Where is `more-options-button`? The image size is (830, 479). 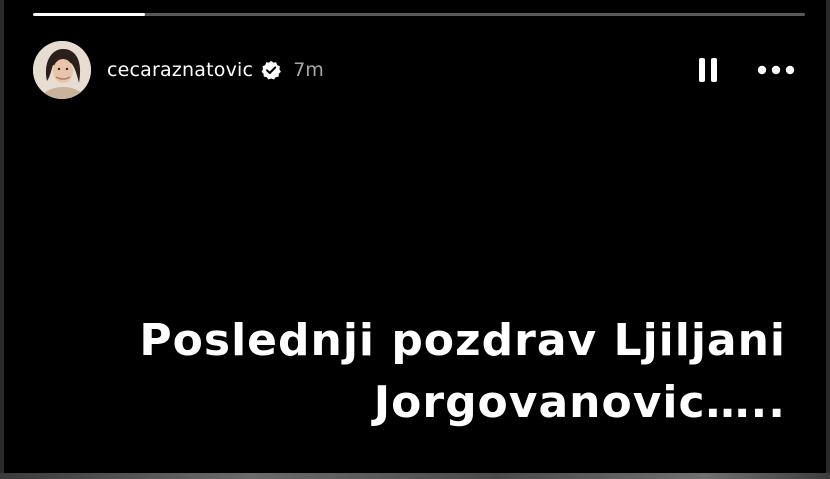
more-options-button is located at coordinates (776, 70).